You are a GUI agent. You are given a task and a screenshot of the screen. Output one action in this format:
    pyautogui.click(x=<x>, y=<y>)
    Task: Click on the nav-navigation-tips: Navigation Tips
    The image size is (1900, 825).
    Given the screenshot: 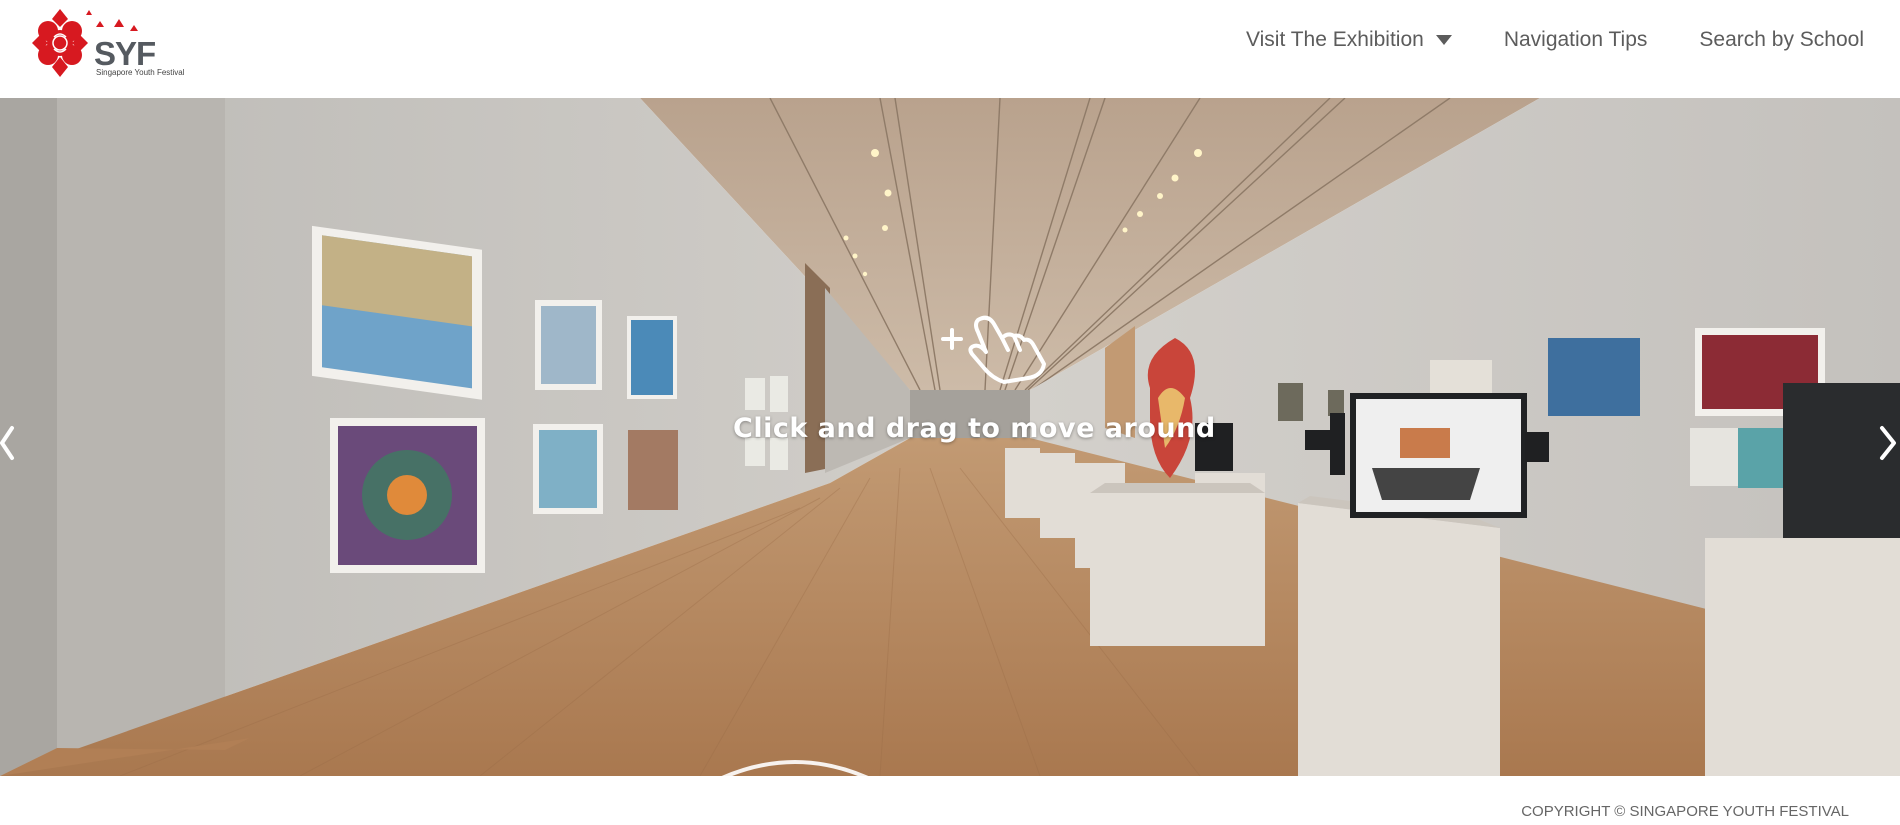 What is the action you would take?
    pyautogui.click(x=1576, y=40)
    